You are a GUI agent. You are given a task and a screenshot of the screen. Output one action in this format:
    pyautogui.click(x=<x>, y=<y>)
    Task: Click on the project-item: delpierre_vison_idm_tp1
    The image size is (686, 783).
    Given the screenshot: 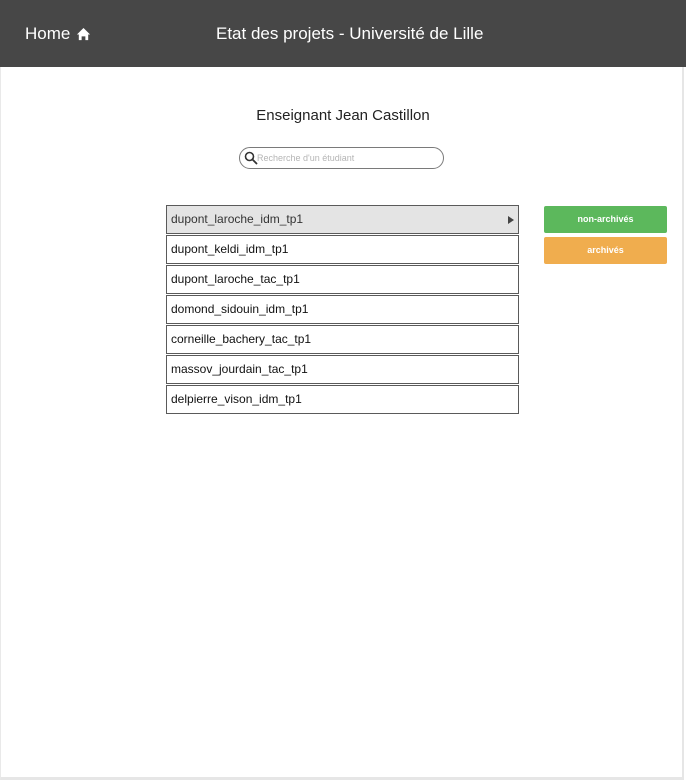 What is the action you would take?
    pyautogui.click(x=342, y=399)
    